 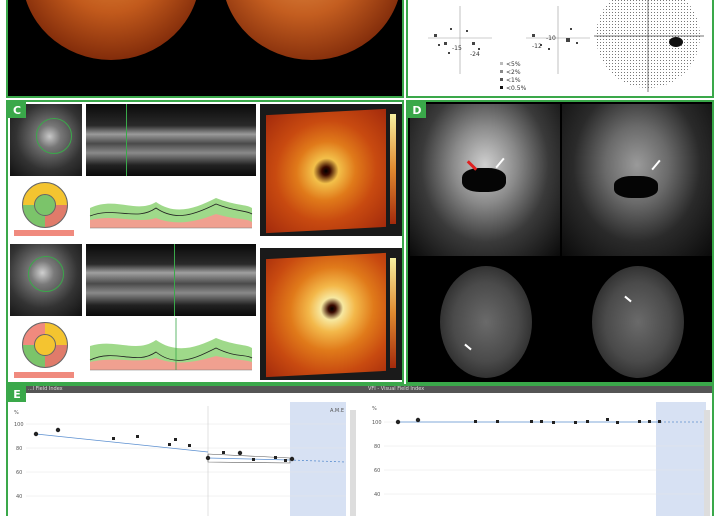 I want to click on visual-field-panel: -15 -24 -12 -10 <5% <2% <1% <0.5%, so click(x=560, y=49).